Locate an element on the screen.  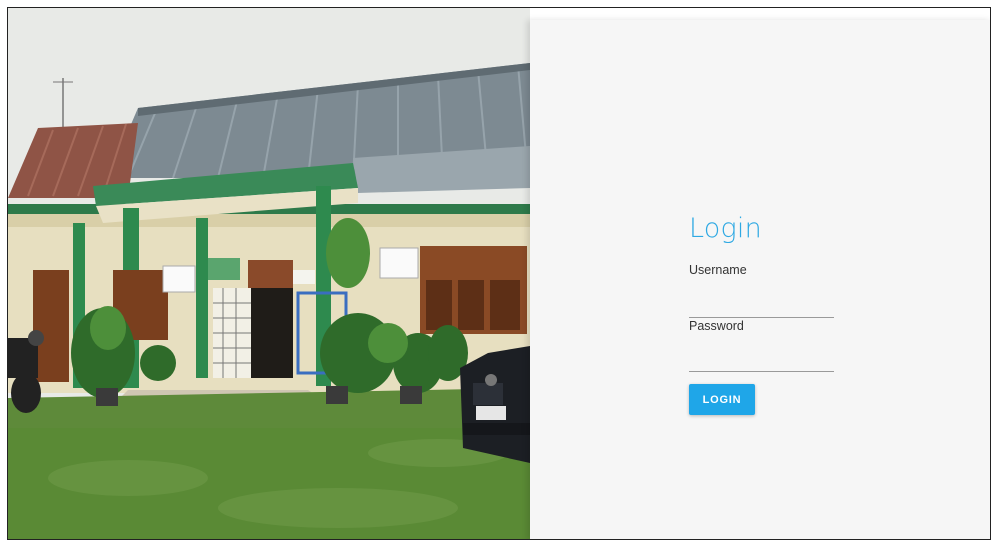
password-field-group: Password is located at coordinates (764, 345).